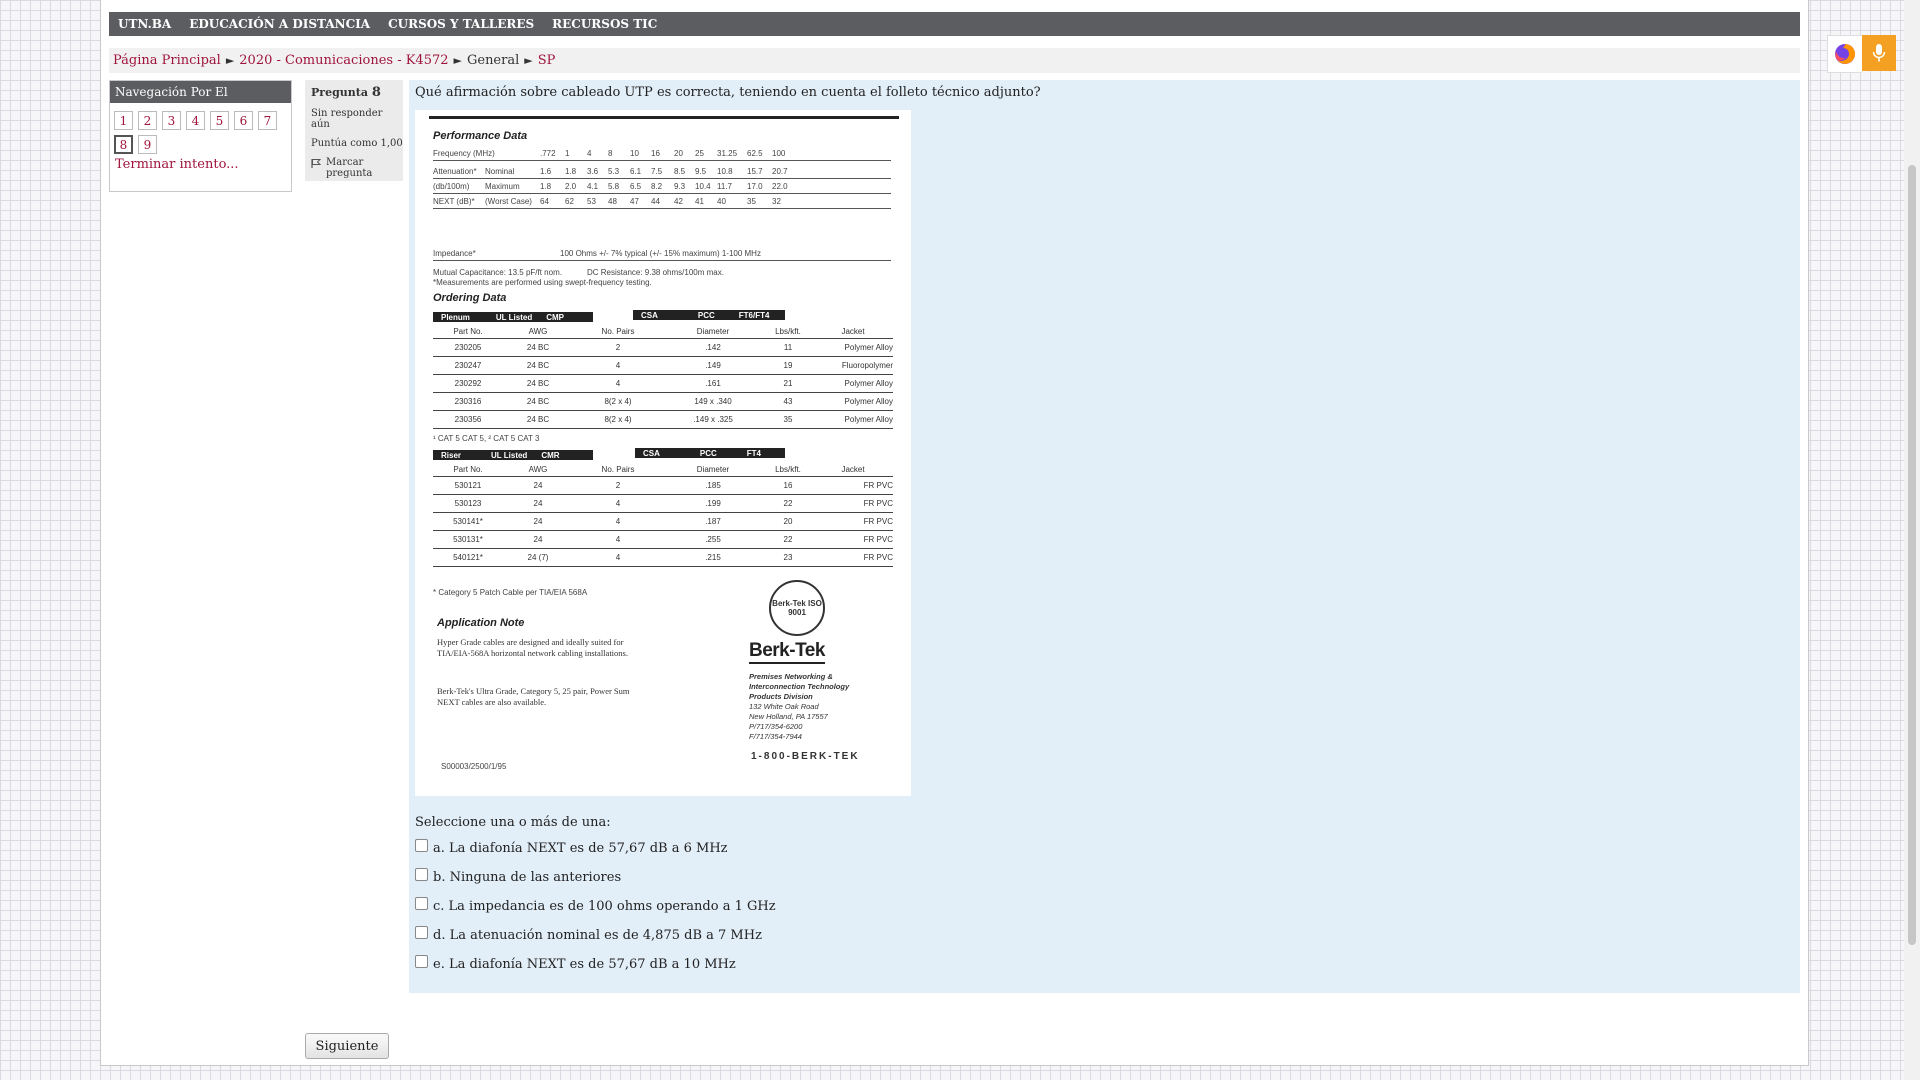 This screenshot has height=1080, width=1920. I want to click on attenuation-max-value: 1.8, so click(546, 186).